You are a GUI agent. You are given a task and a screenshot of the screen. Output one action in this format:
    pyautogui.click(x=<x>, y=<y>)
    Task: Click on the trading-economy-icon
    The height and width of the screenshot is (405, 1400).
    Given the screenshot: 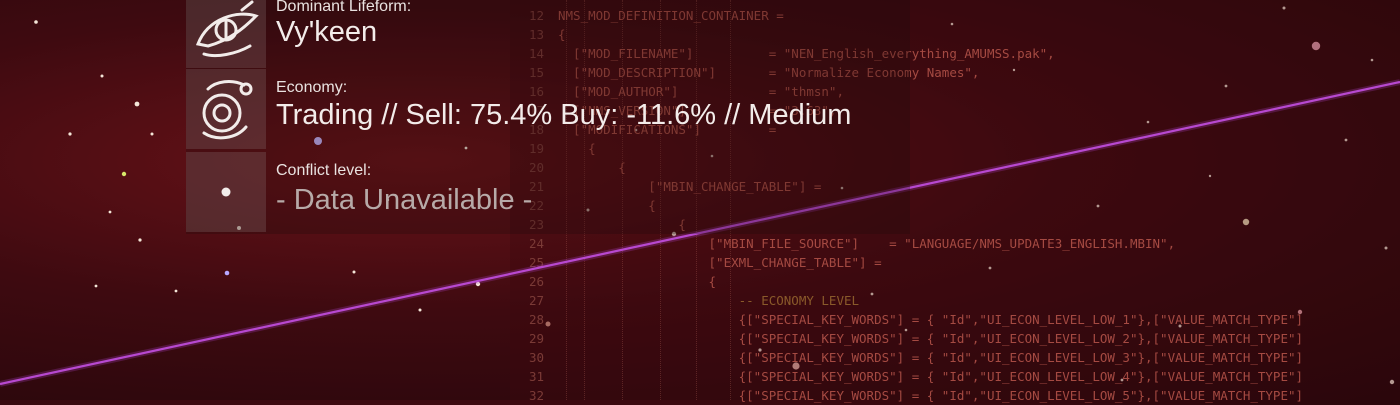 What is the action you would take?
    pyautogui.click(x=226, y=109)
    